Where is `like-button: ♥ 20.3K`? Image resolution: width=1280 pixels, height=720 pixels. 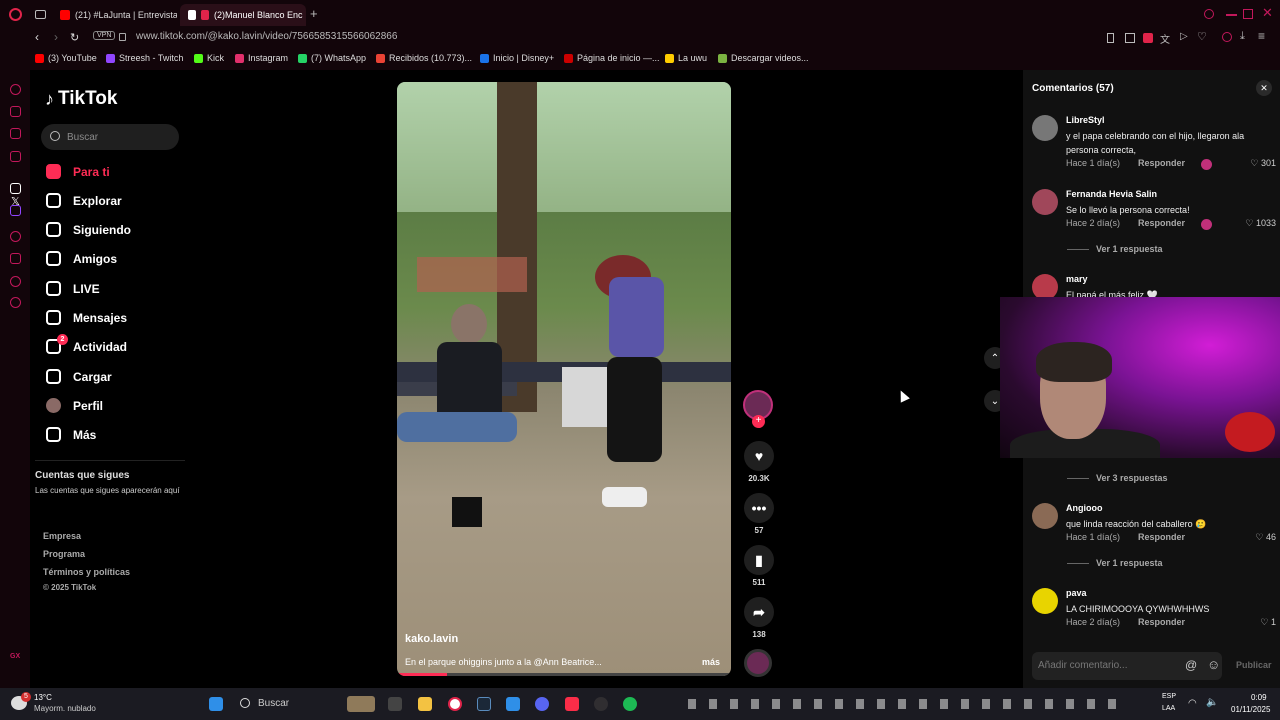
like-button: ♥ 20.3K is located at coordinates (759, 462).